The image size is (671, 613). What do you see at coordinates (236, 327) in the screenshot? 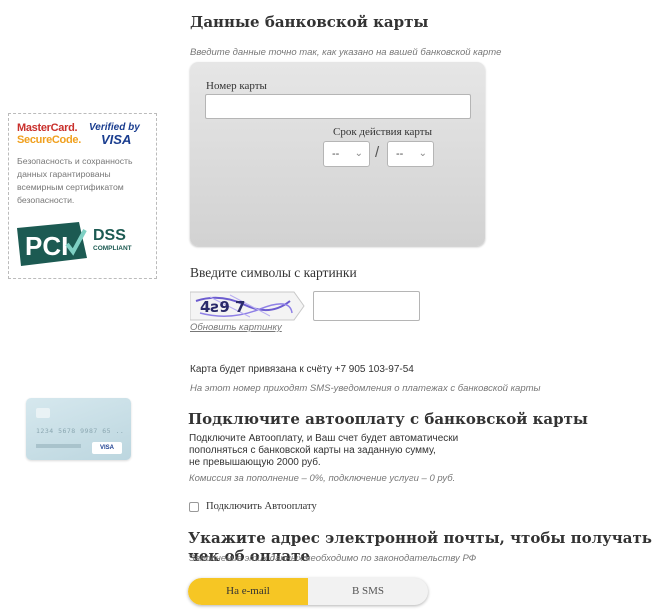
I see `refresh-captcha-link: Обновить картинку` at bounding box center [236, 327].